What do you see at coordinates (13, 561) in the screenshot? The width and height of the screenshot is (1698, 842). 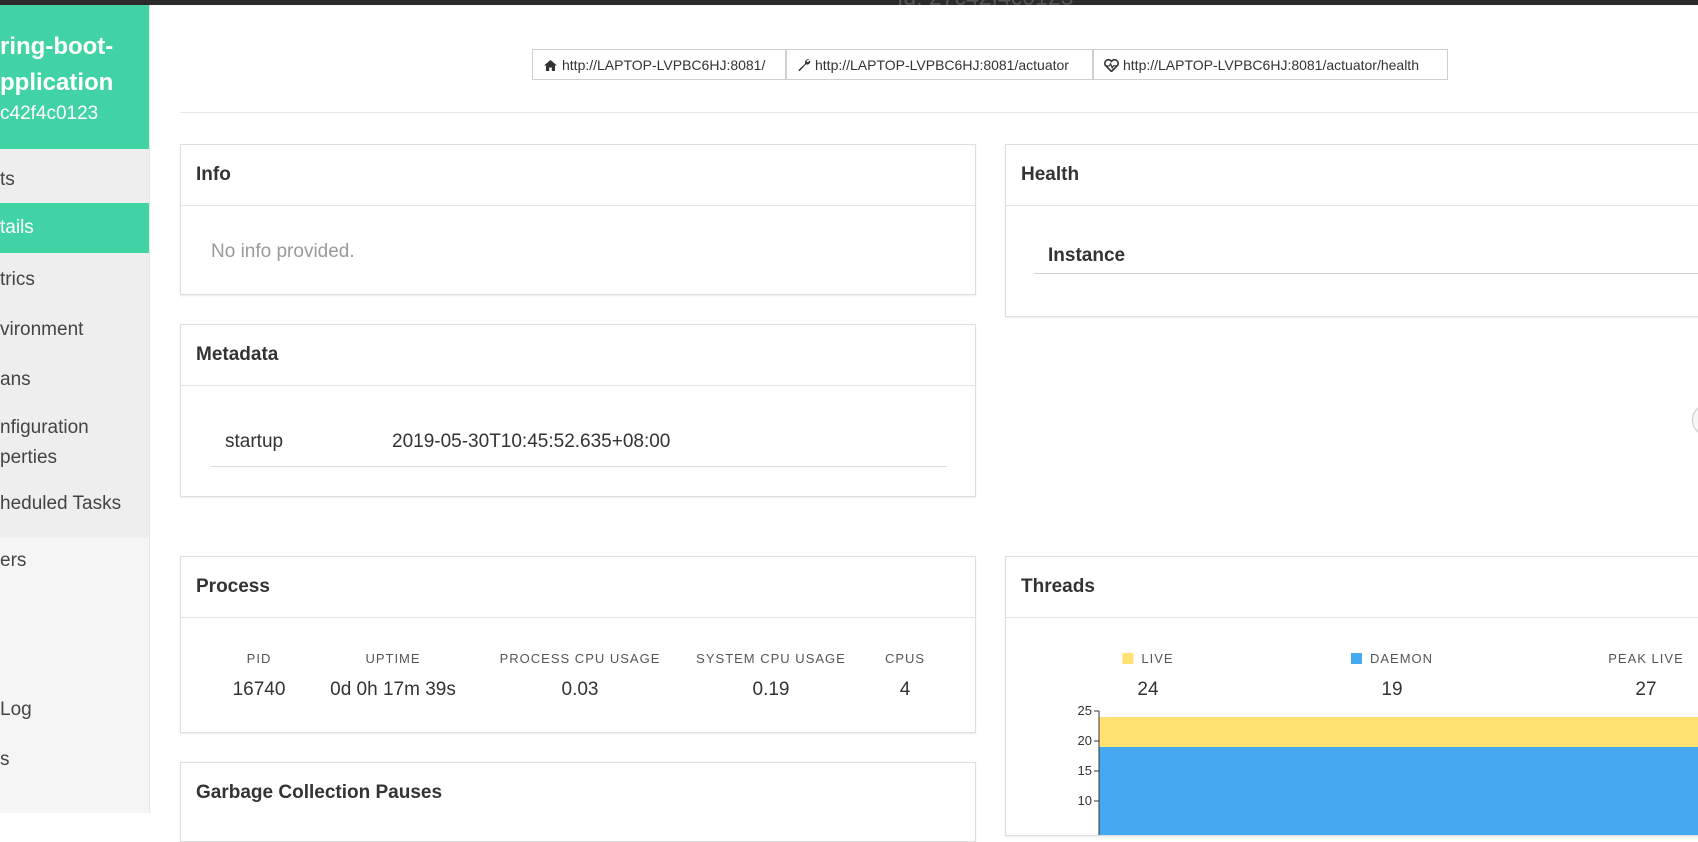 I see `sidebar-item-loggers: ers` at bounding box center [13, 561].